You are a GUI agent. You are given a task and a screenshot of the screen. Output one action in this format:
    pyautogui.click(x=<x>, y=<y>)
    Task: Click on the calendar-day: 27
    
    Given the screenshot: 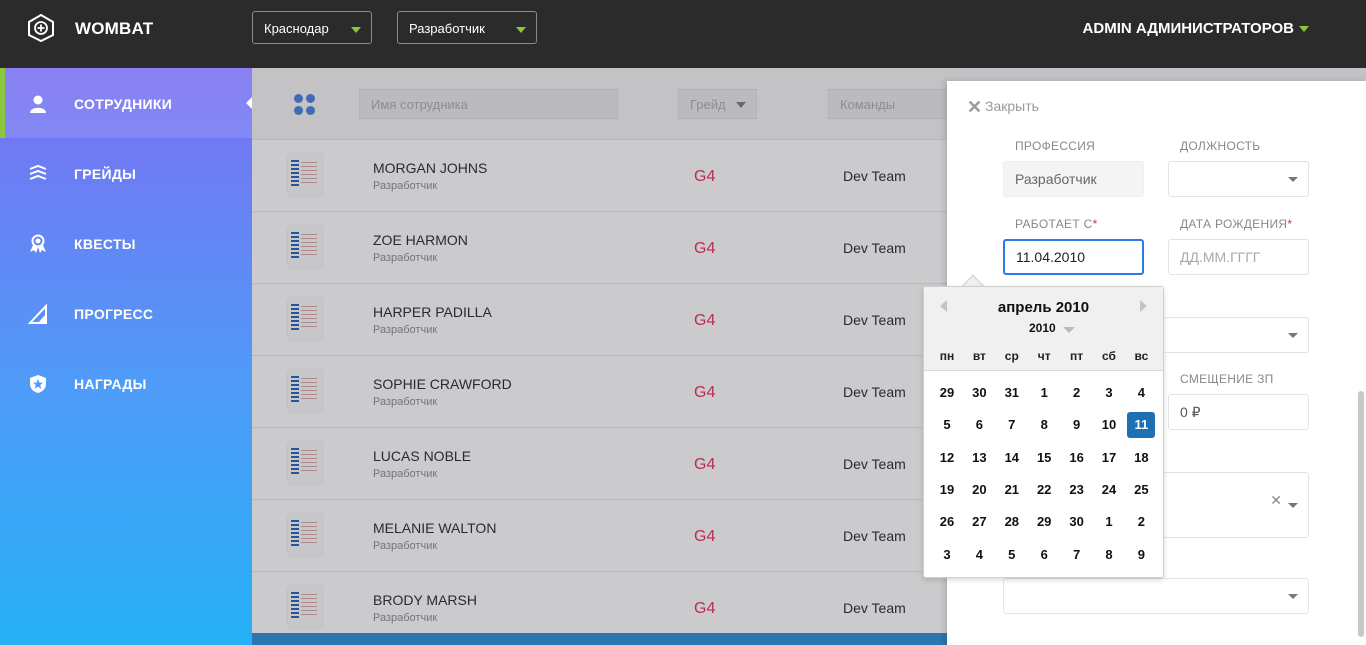 What is the action you would take?
    pyautogui.click(x=979, y=522)
    